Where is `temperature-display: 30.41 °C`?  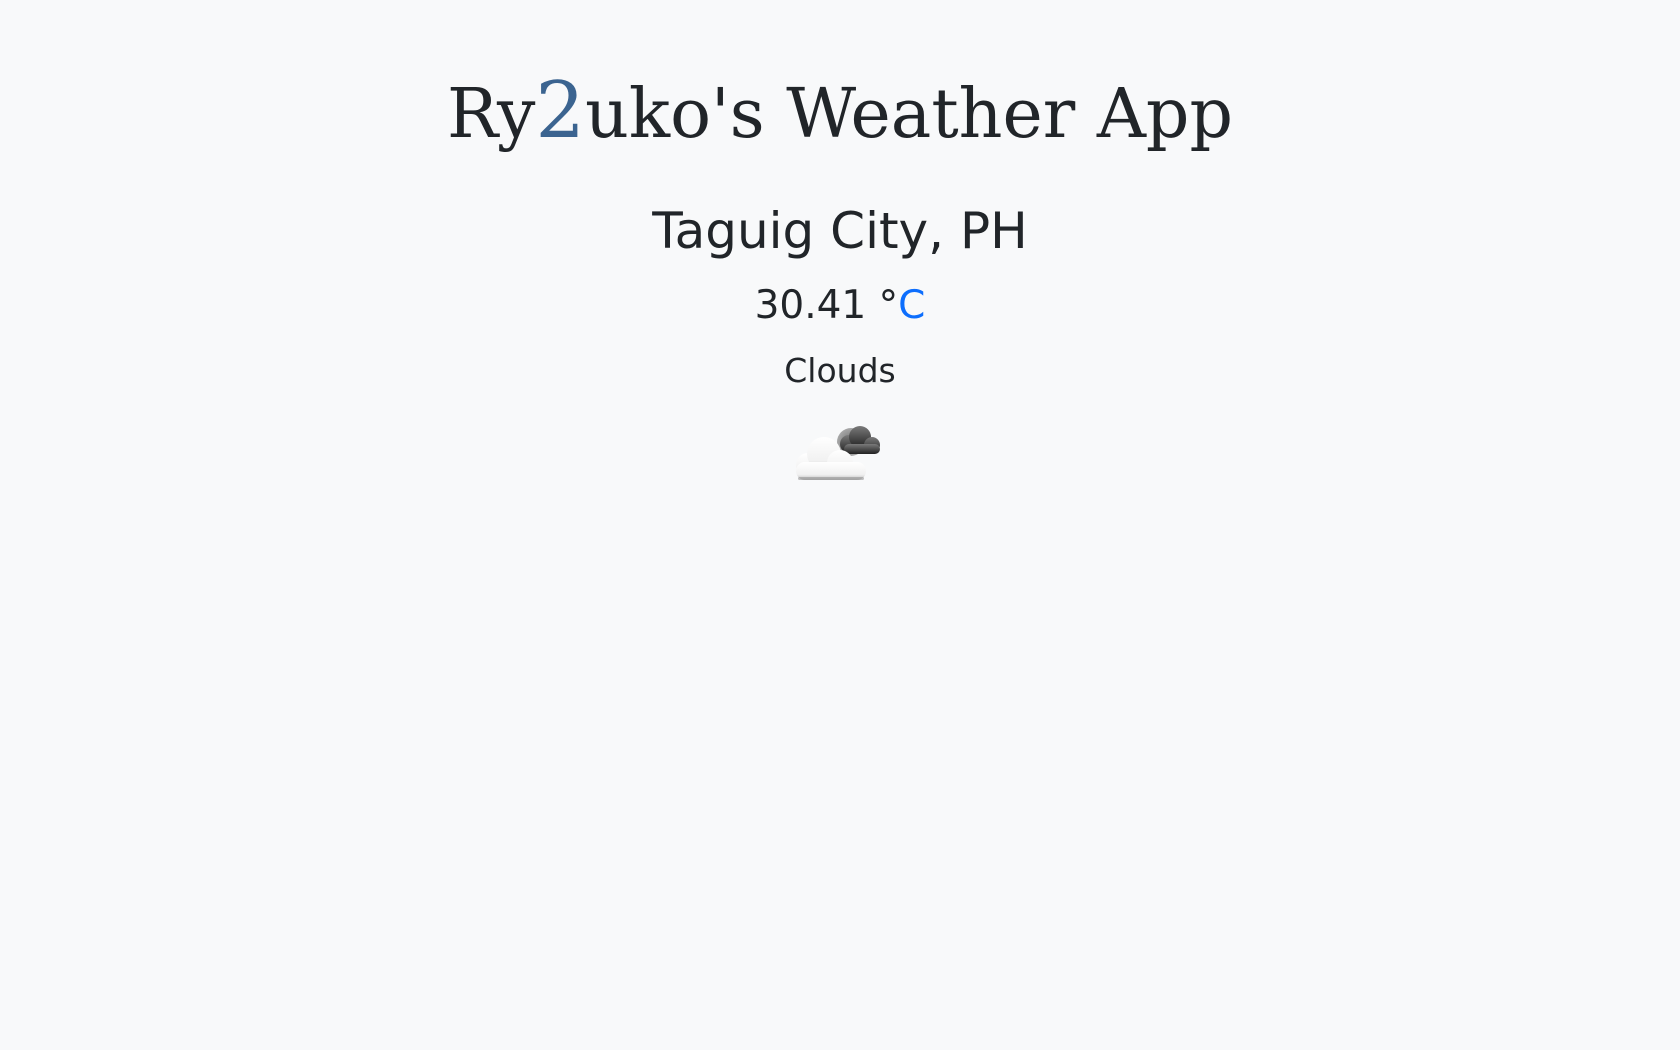
temperature-display: 30.41 °C is located at coordinates (840, 306).